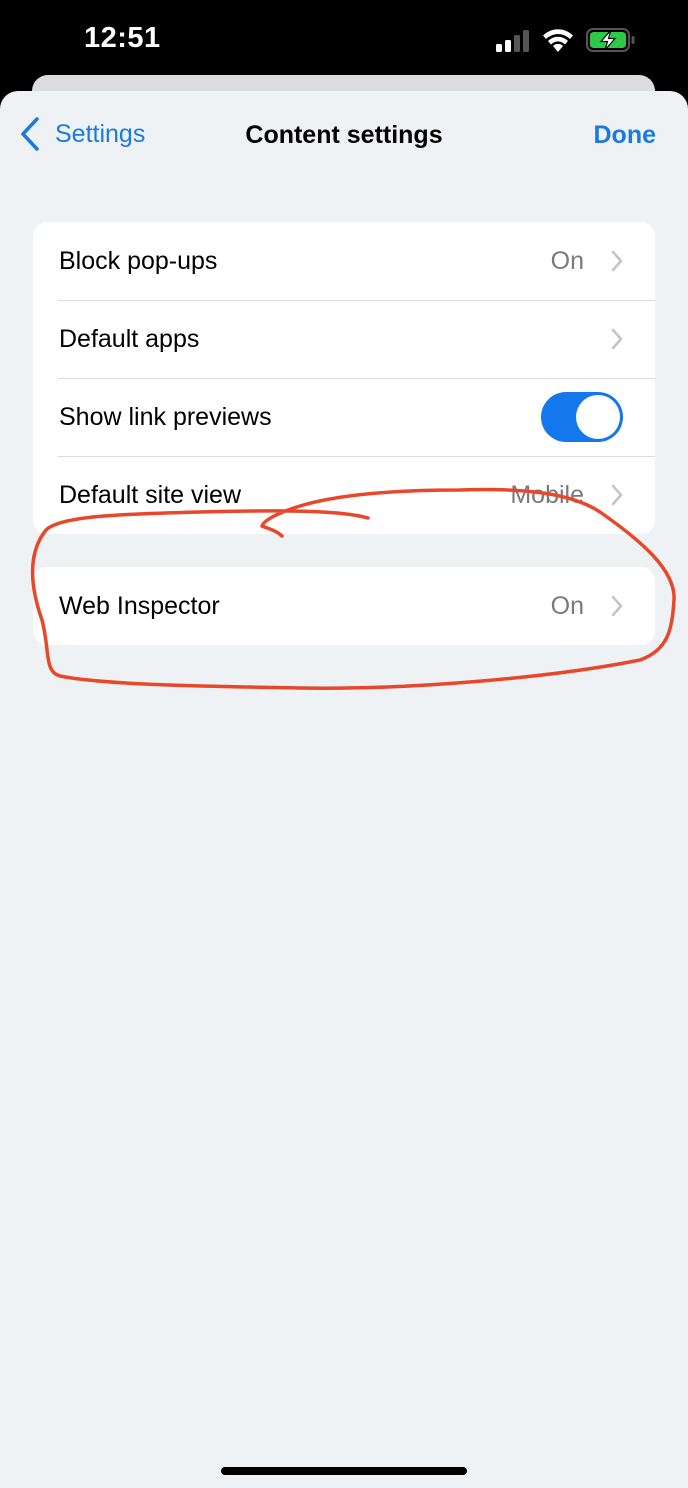 This screenshot has height=1488, width=688. What do you see at coordinates (344, 495) in the screenshot?
I see `default-site-view-row: Default site view Mobile` at bounding box center [344, 495].